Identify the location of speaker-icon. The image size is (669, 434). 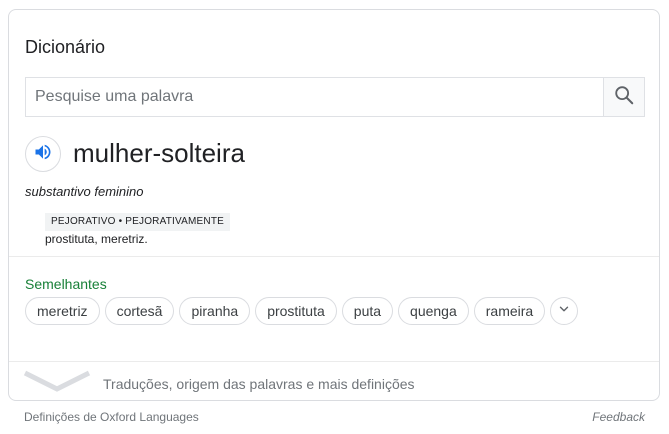
(43, 154).